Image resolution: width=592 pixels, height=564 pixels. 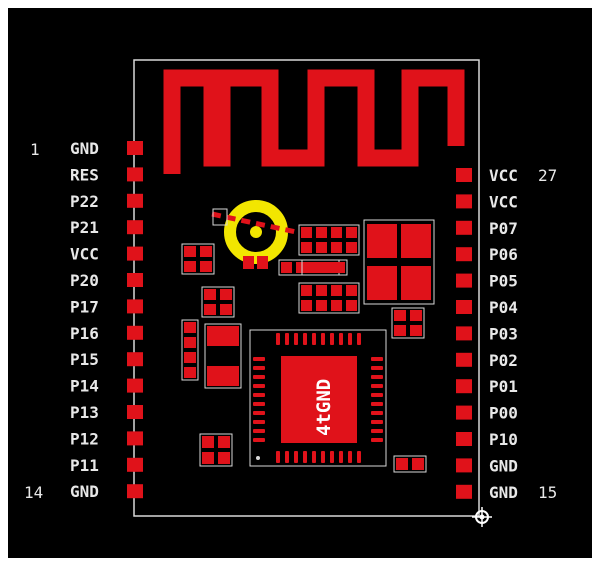 What do you see at coordinates (84, 465) in the screenshot?
I see `left-pin-label: P11` at bounding box center [84, 465].